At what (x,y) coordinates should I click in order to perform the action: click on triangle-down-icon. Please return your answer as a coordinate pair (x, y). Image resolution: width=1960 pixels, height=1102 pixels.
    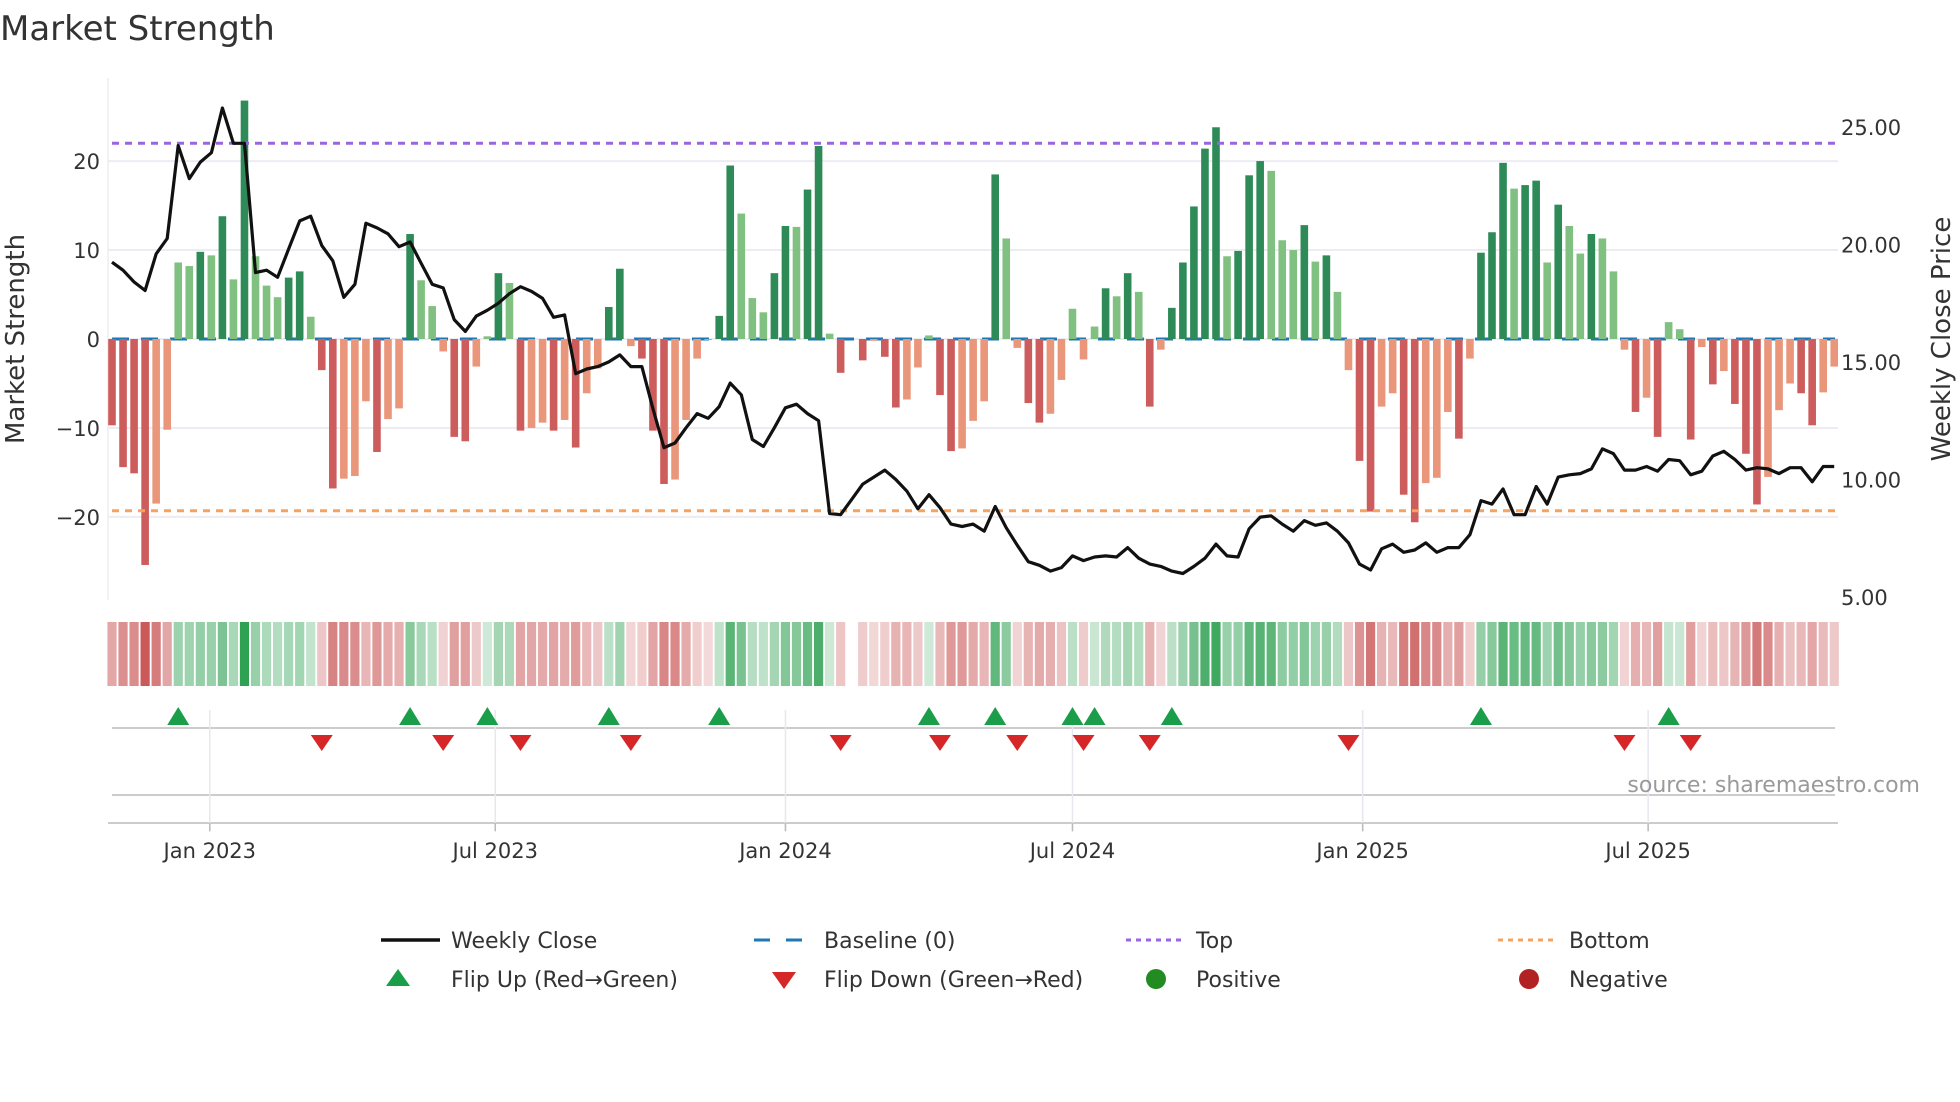
    Looking at the image, I should click on (784, 980).